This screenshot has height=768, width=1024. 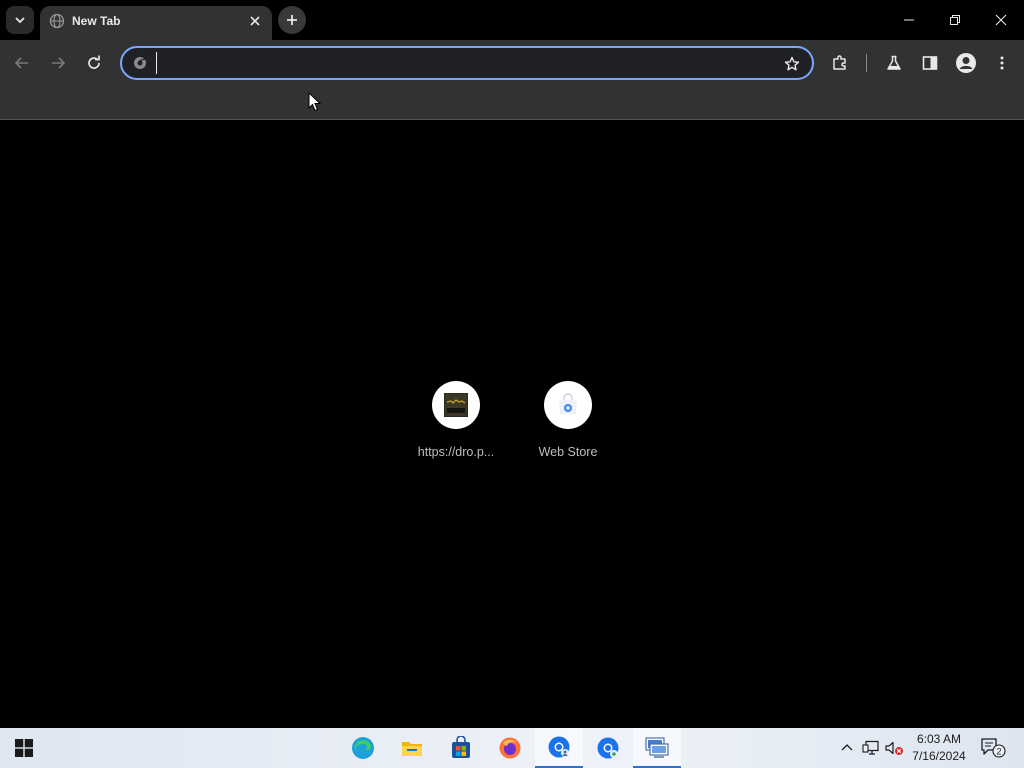 I want to click on clock-time: 6:03 AM, so click(x=939, y=739).